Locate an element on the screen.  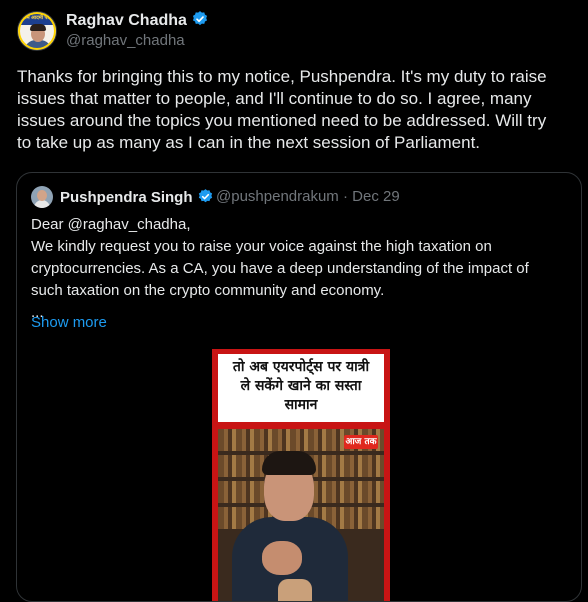
quoted-author-handle: @pushpendrakum is located at coordinates (277, 196).